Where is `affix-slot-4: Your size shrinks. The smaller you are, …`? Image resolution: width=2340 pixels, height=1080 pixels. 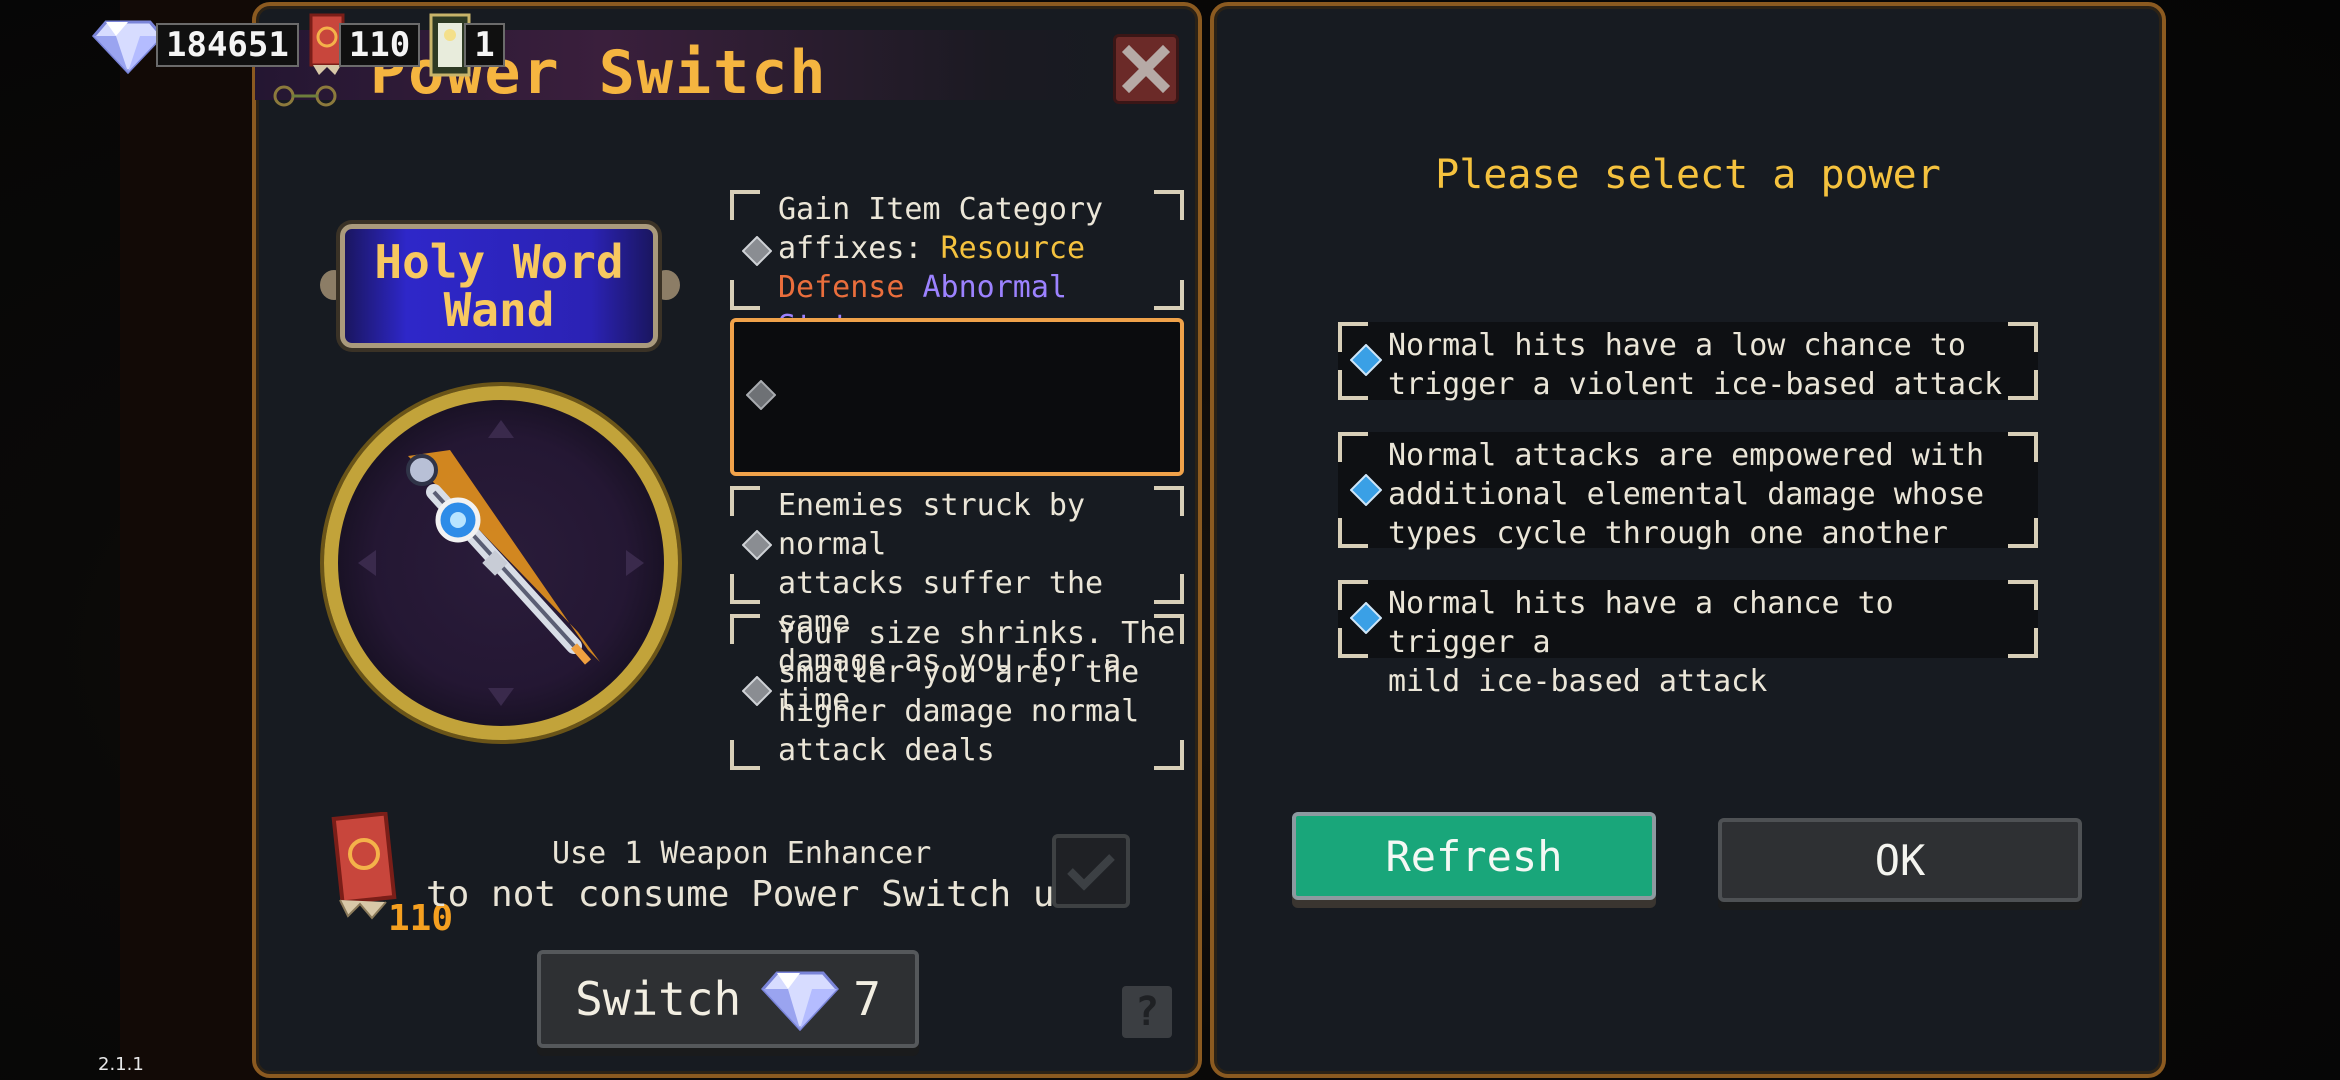 affix-slot-4: Your size shrinks. The smaller you are, … is located at coordinates (957, 692).